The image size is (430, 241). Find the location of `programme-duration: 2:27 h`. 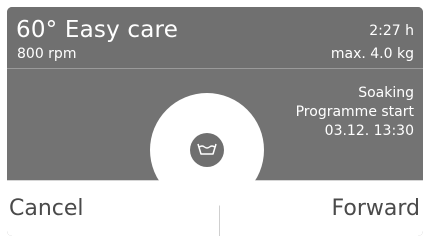

programme-duration: 2:27 h is located at coordinates (391, 31).